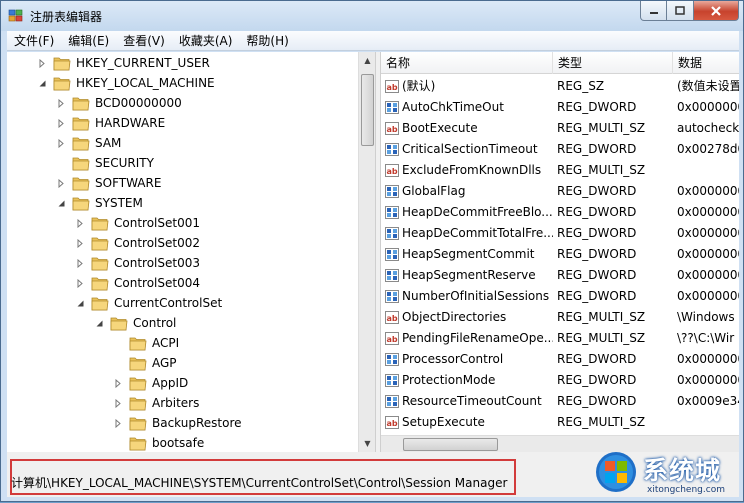 This screenshot has width=744, height=503. What do you see at coordinates (560, 170) in the screenshot?
I see `value-row: ab ExcludeFromKnownDlls REG_MULTI_SZ` at bounding box center [560, 170].